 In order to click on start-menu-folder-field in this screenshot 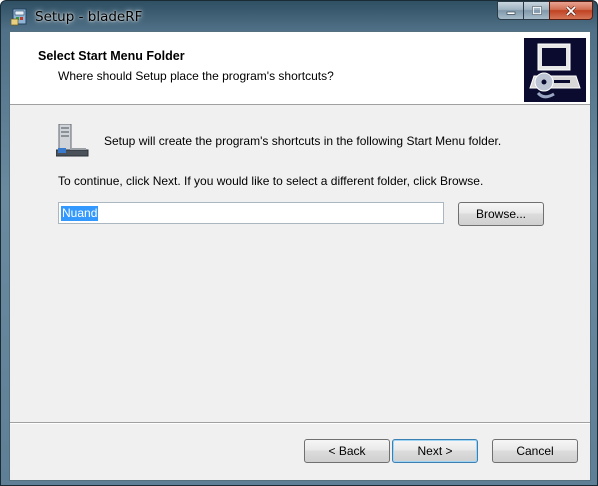, I will do `click(251, 213)`.